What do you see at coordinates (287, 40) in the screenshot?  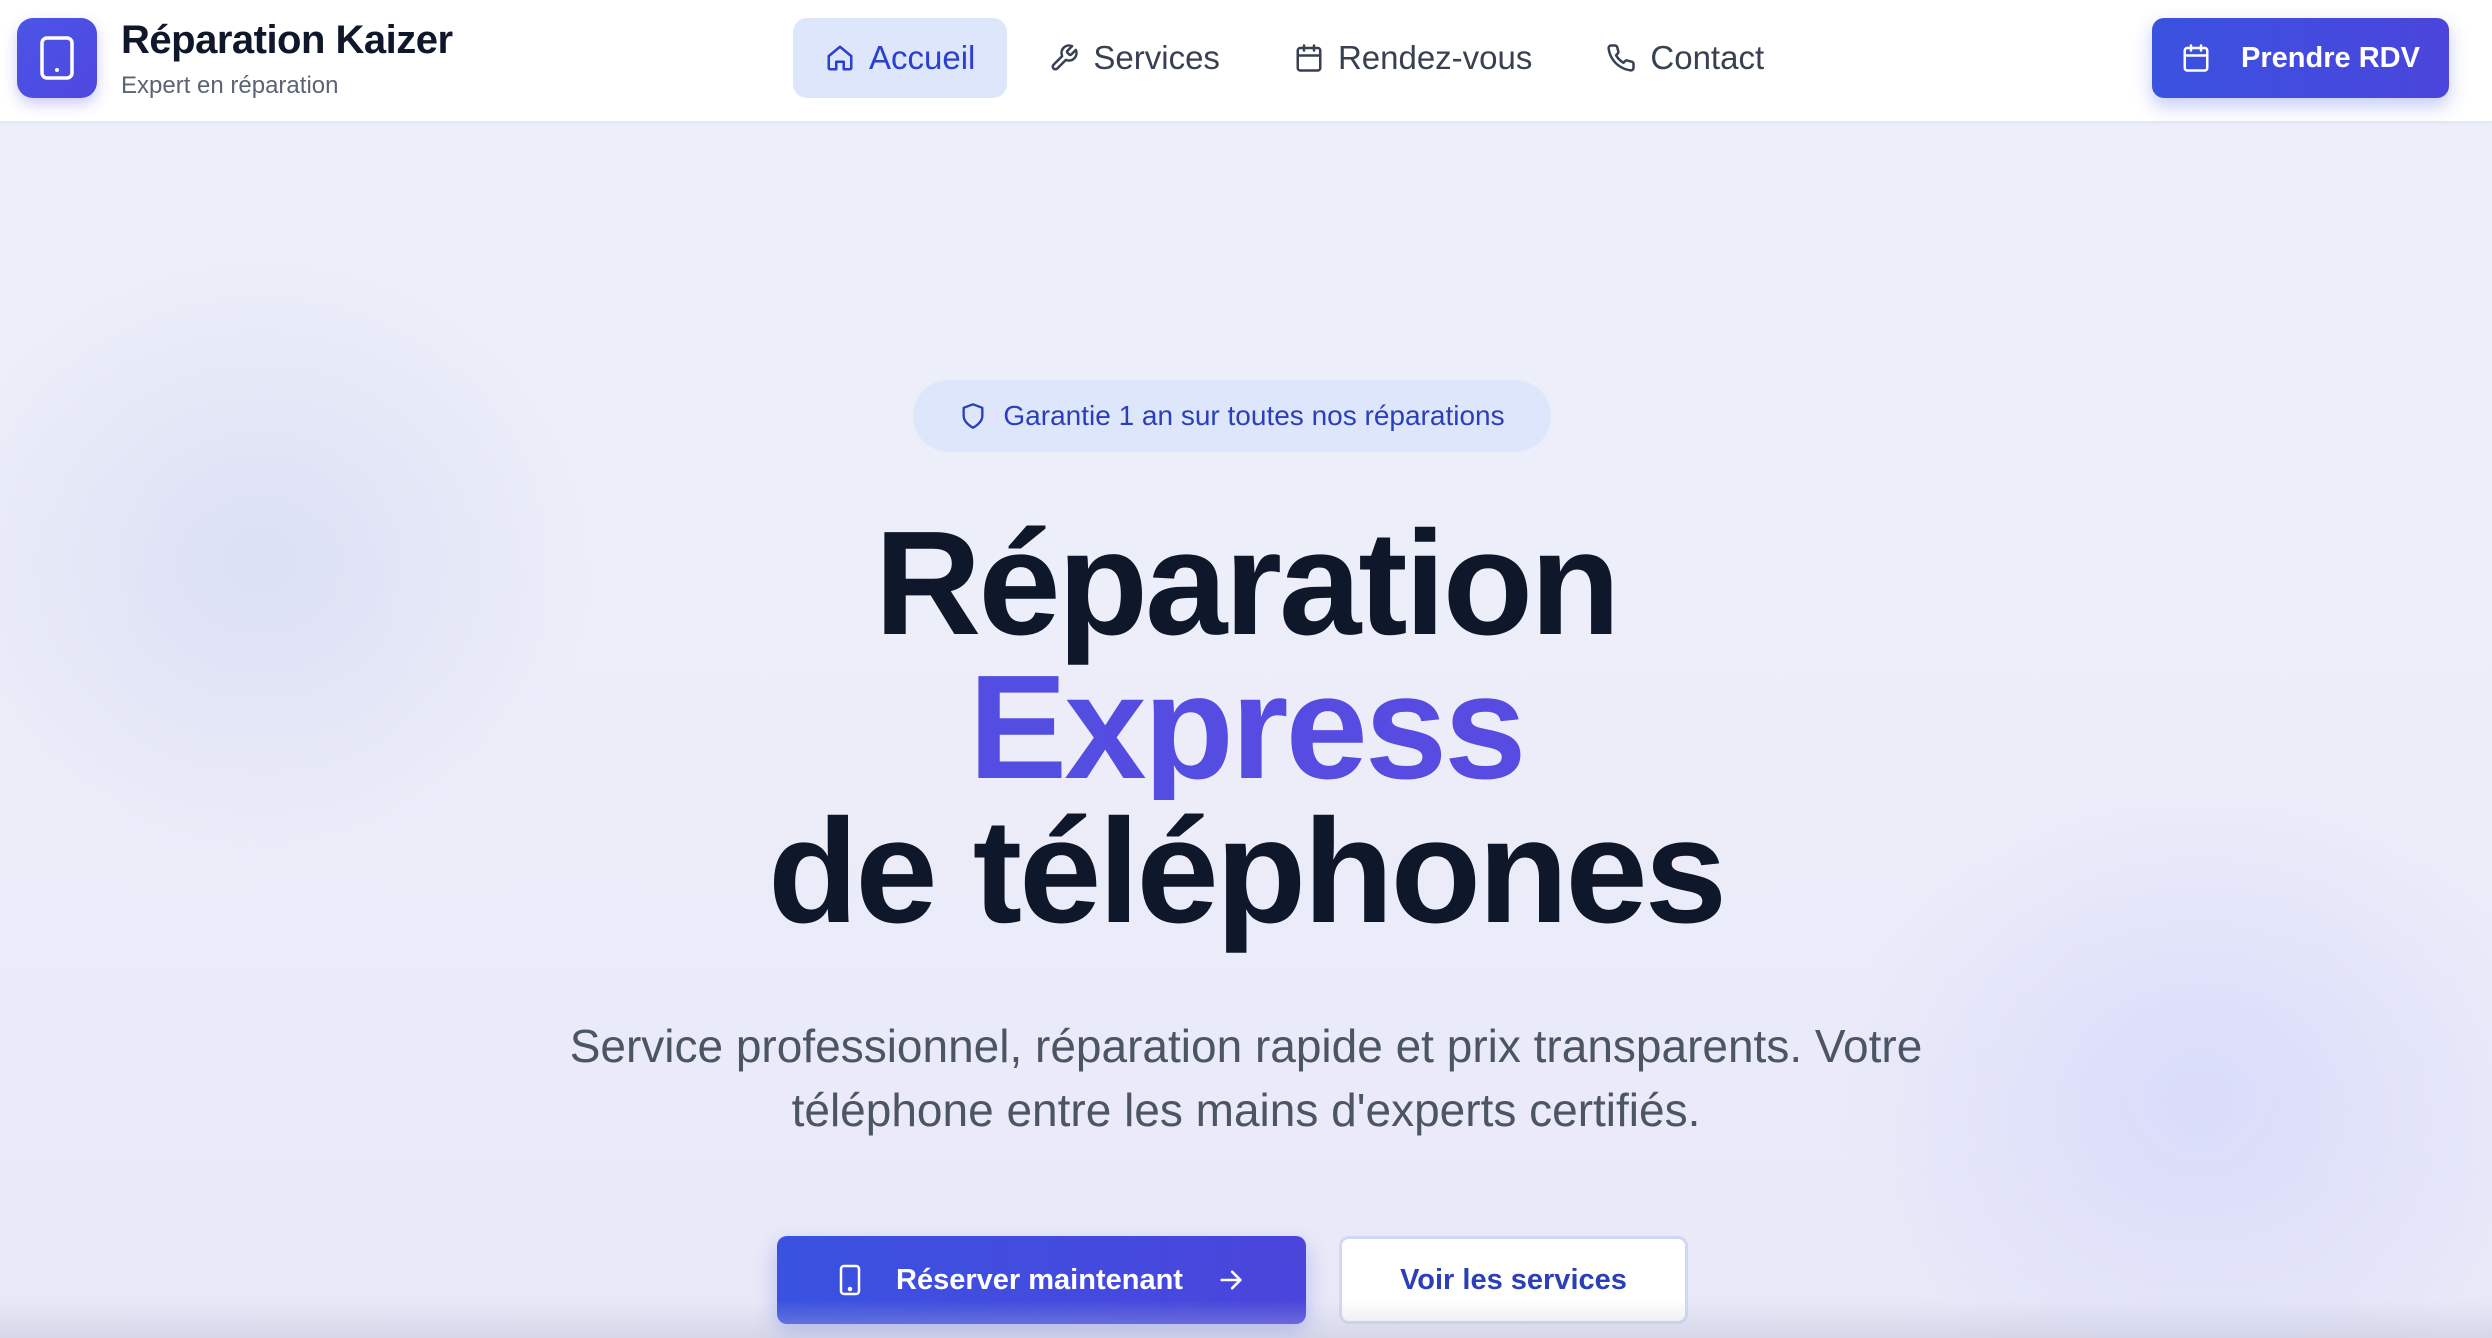 I see `brand-title: Réparation Kaizer` at bounding box center [287, 40].